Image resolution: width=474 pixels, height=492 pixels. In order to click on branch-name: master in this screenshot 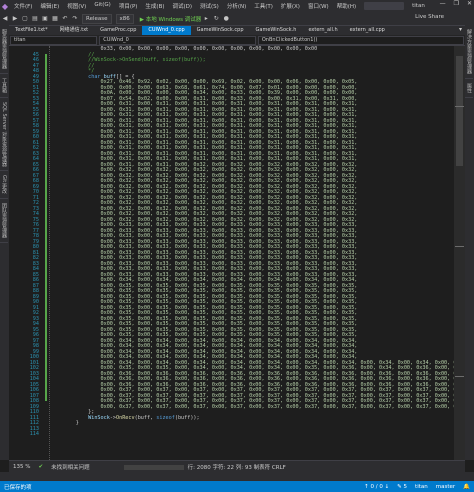, I will do `click(445, 487)`.